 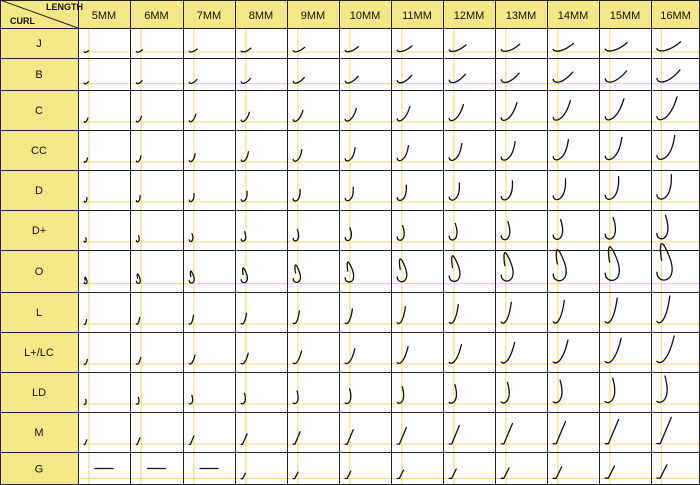 What do you see at coordinates (521, 16) in the screenshot?
I see `length-label: 13MM` at bounding box center [521, 16].